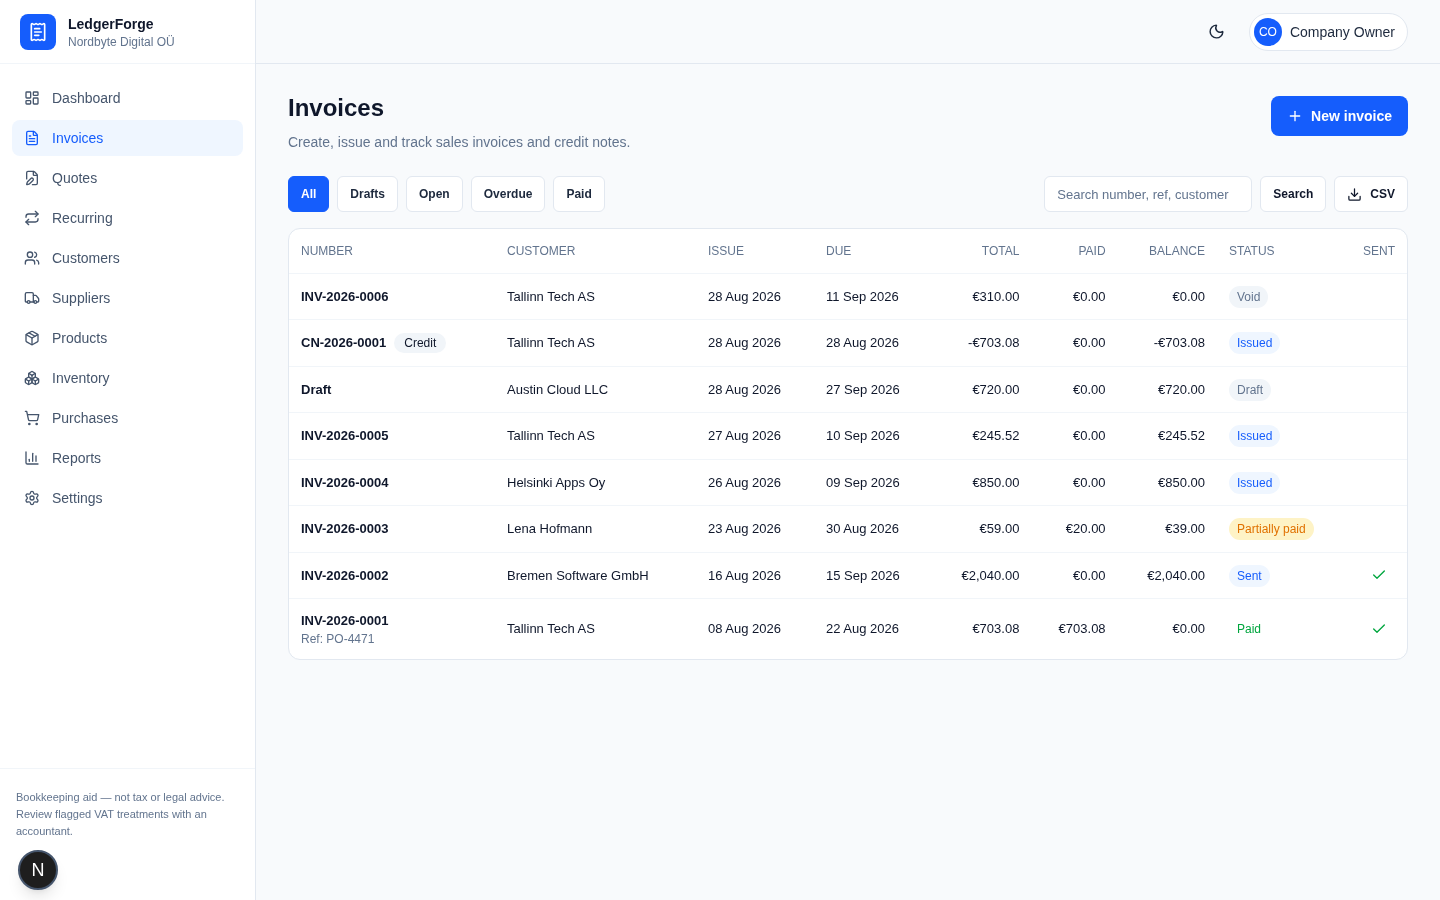 This screenshot has width=1440, height=900. I want to click on sidebar-item: Suppliers, so click(127, 298).